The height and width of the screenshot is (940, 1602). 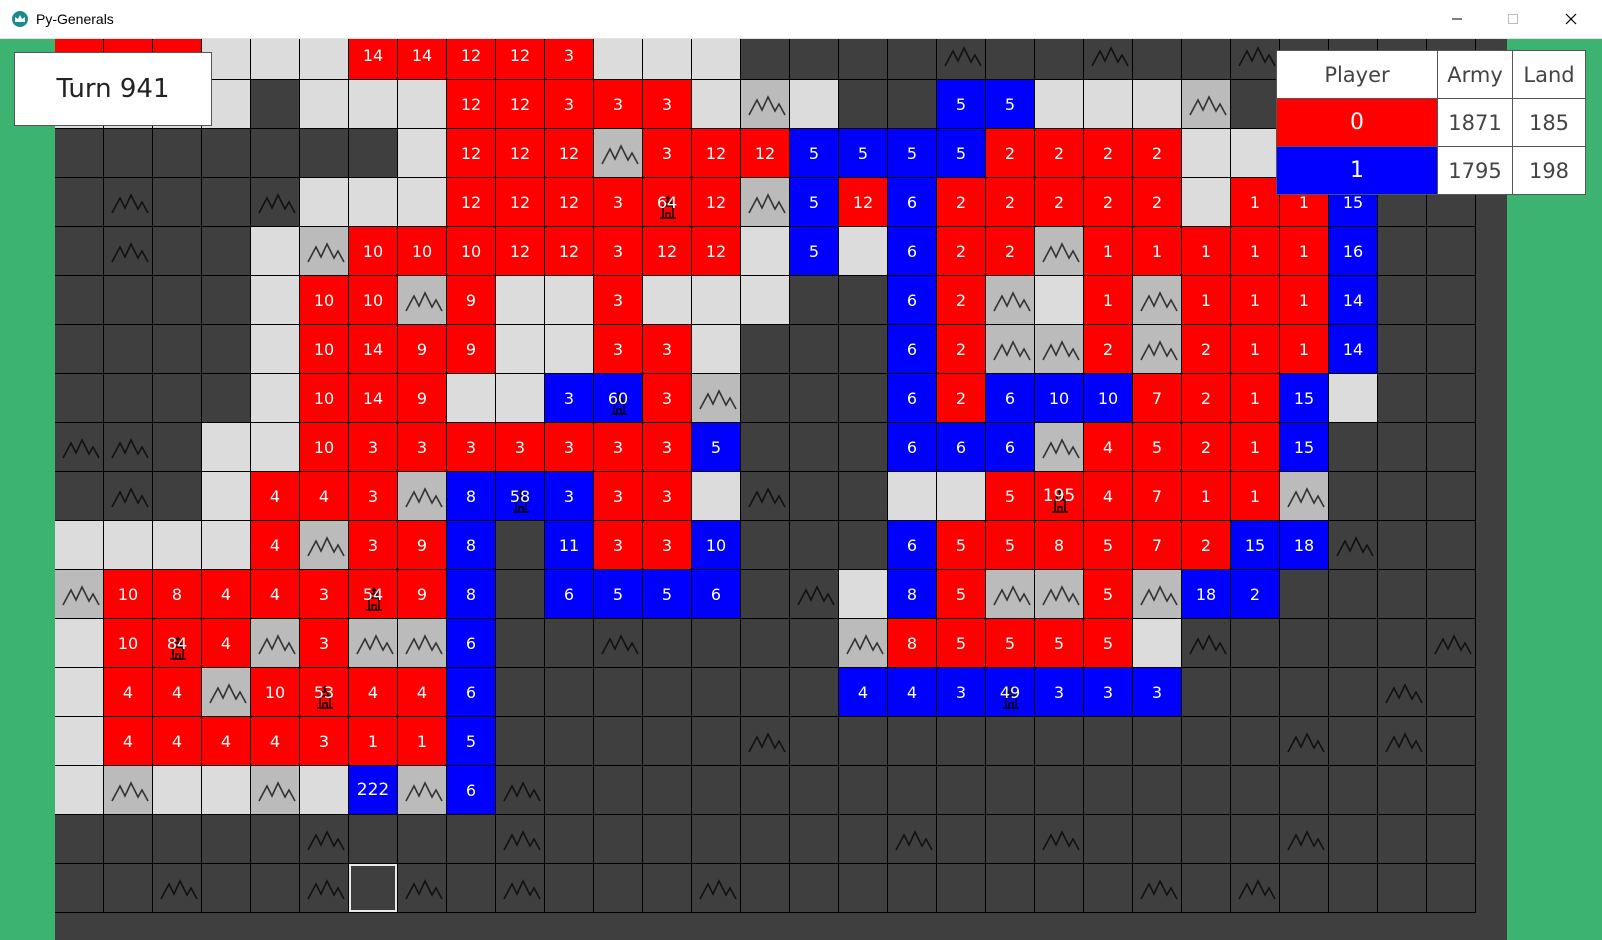 I want to click on close-icon, so click(x=1571, y=19).